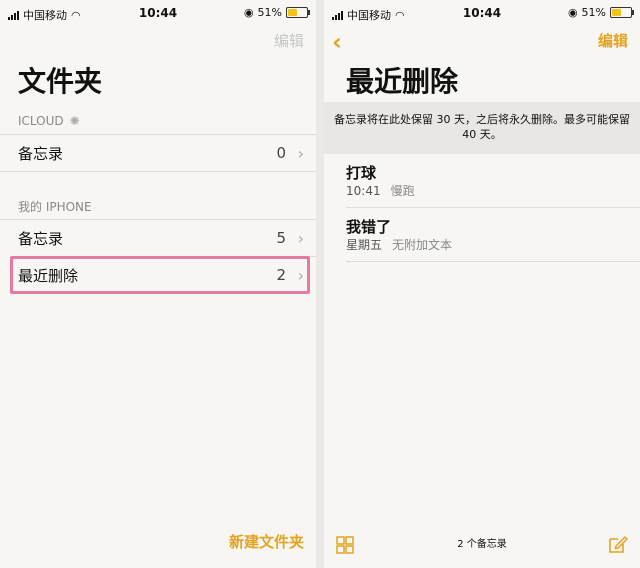 This screenshot has height=568, width=640. What do you see at coordinates (160, 275) in the screenshot?
I see `highlight-box` at bounding box center [160, 275].